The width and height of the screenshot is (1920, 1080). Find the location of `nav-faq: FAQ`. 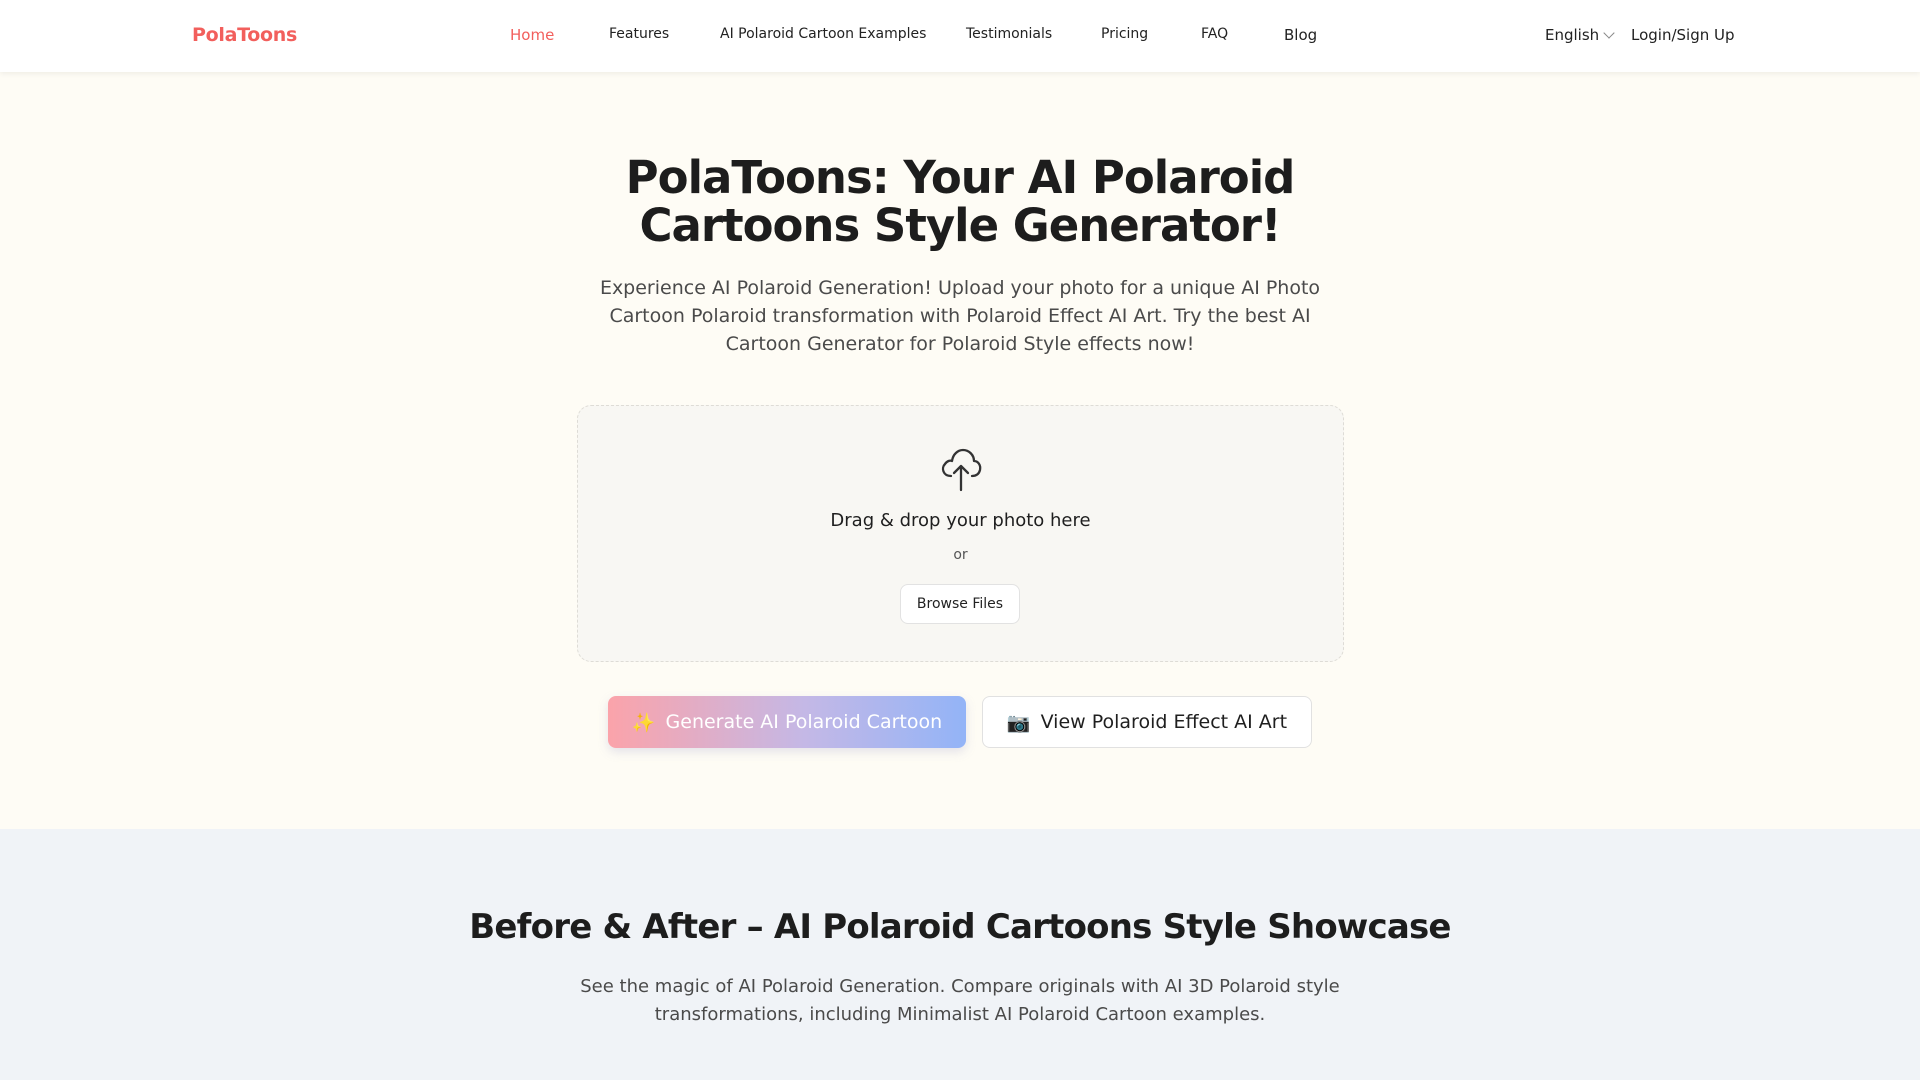

nav-faq: FAQ is located at coordinates (1214, 34).